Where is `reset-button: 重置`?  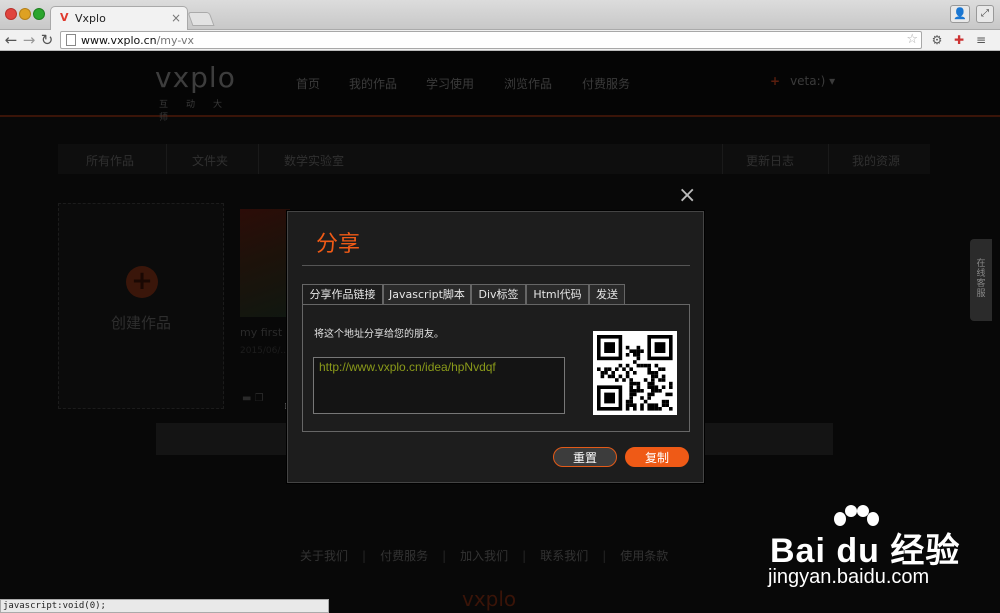 reset-button: 重置 is located at coordinates (585, 457).